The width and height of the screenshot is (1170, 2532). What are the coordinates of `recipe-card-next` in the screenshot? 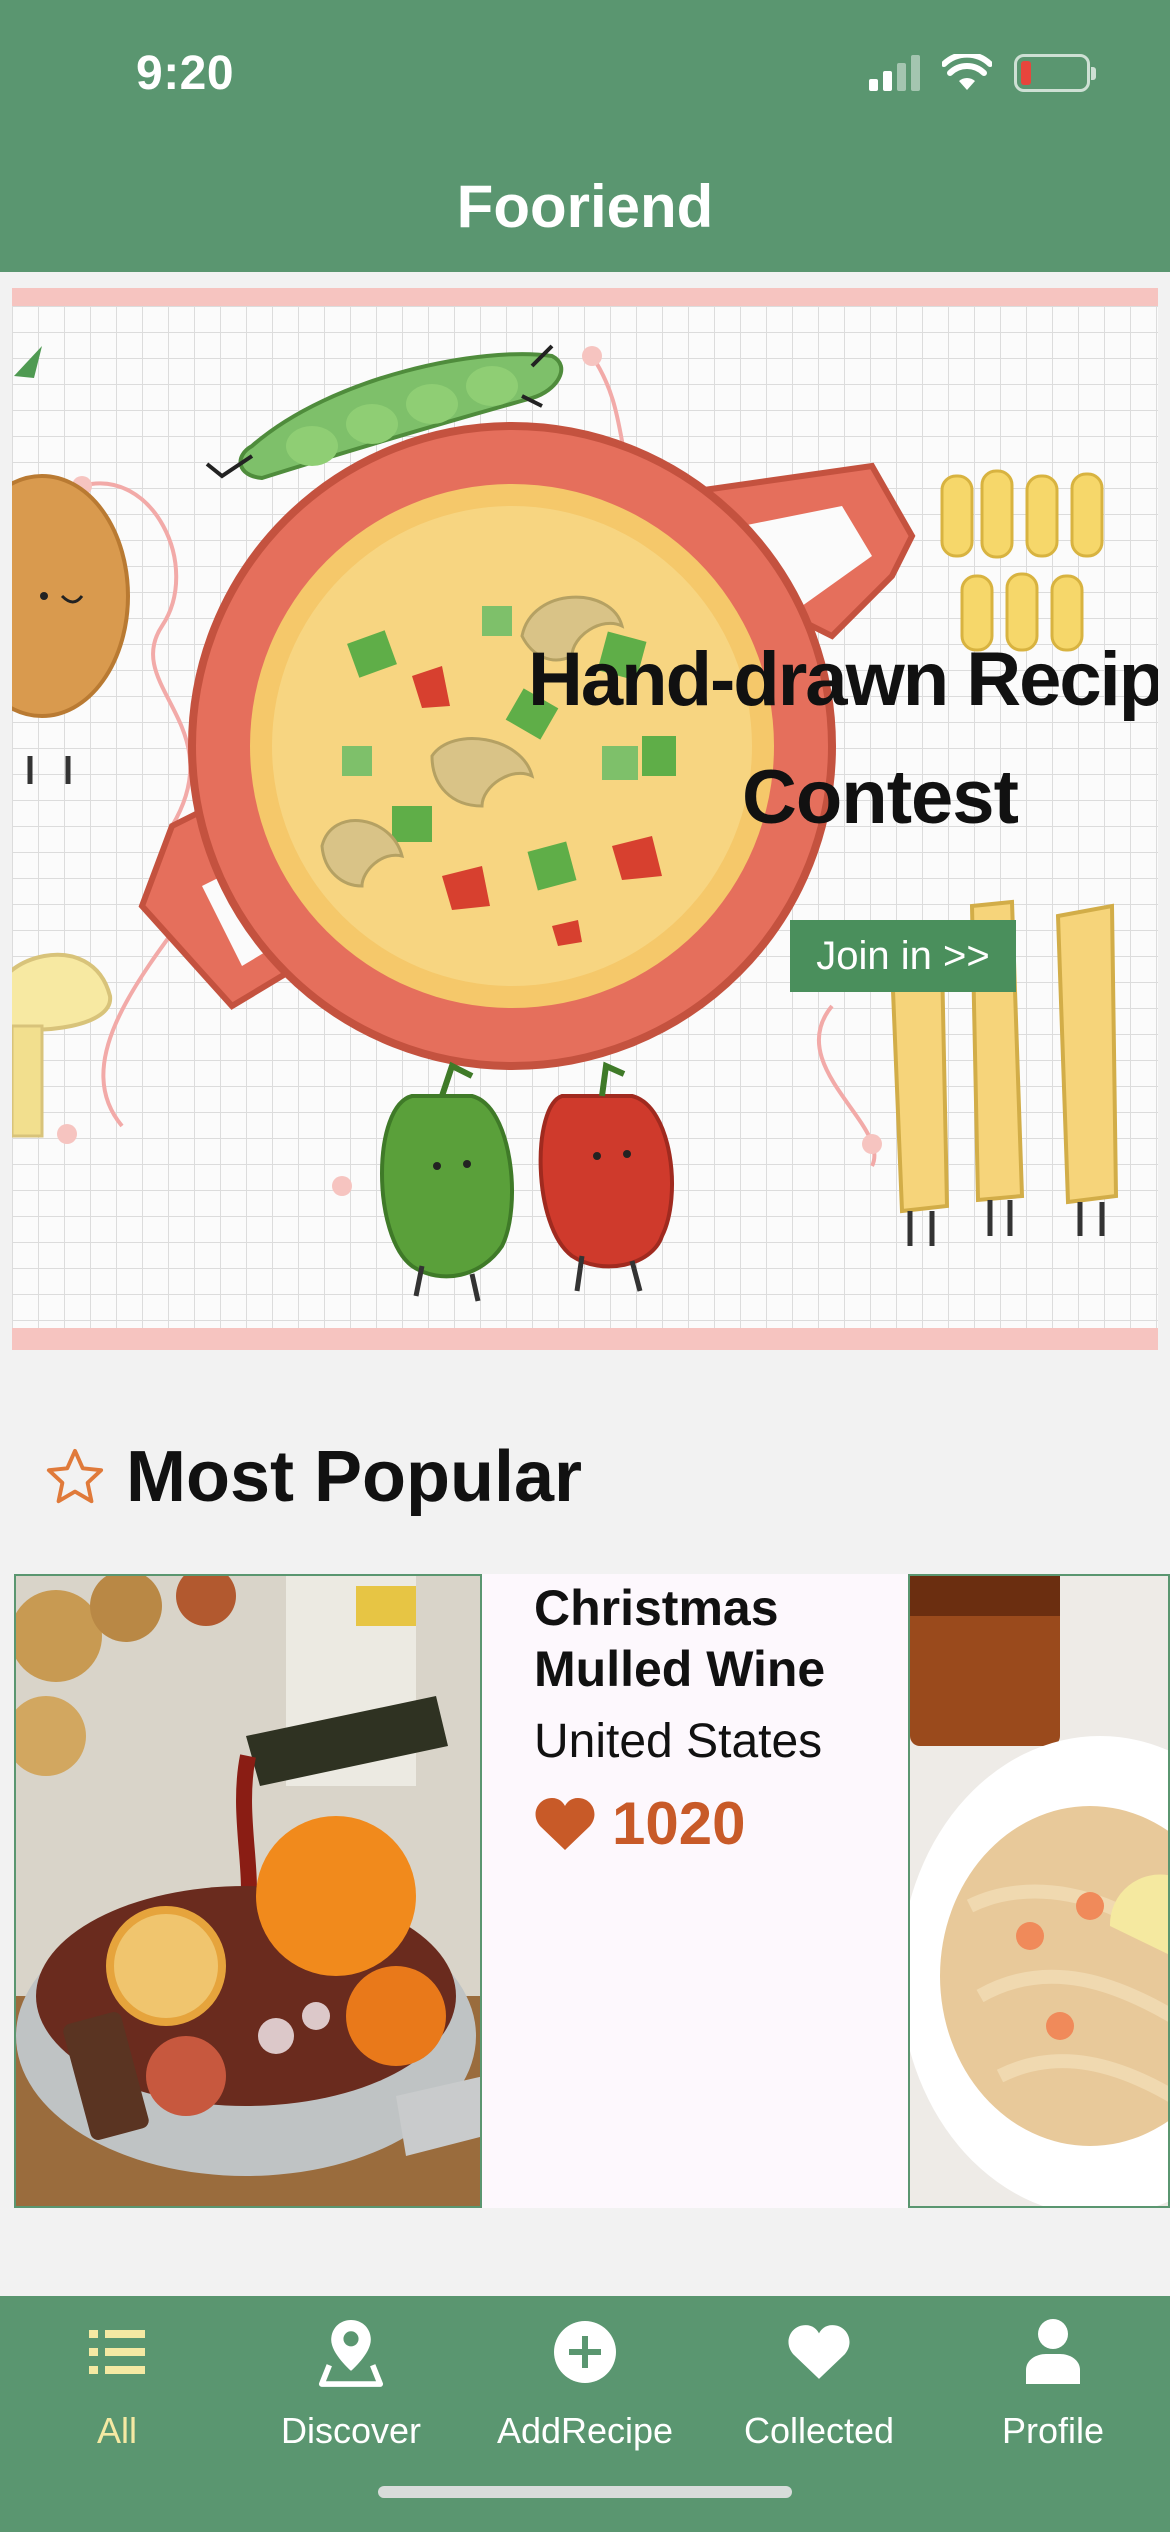 It's located at (1039, 1891).